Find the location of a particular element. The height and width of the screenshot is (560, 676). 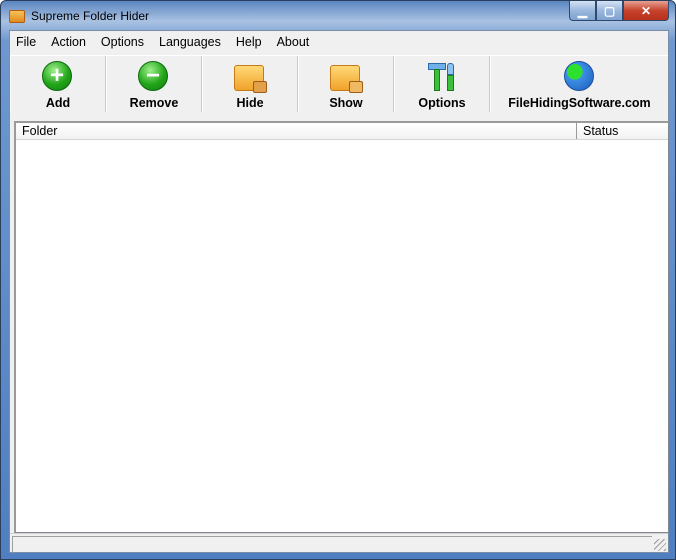

show-button: Show is located at coordinates (346, 84).